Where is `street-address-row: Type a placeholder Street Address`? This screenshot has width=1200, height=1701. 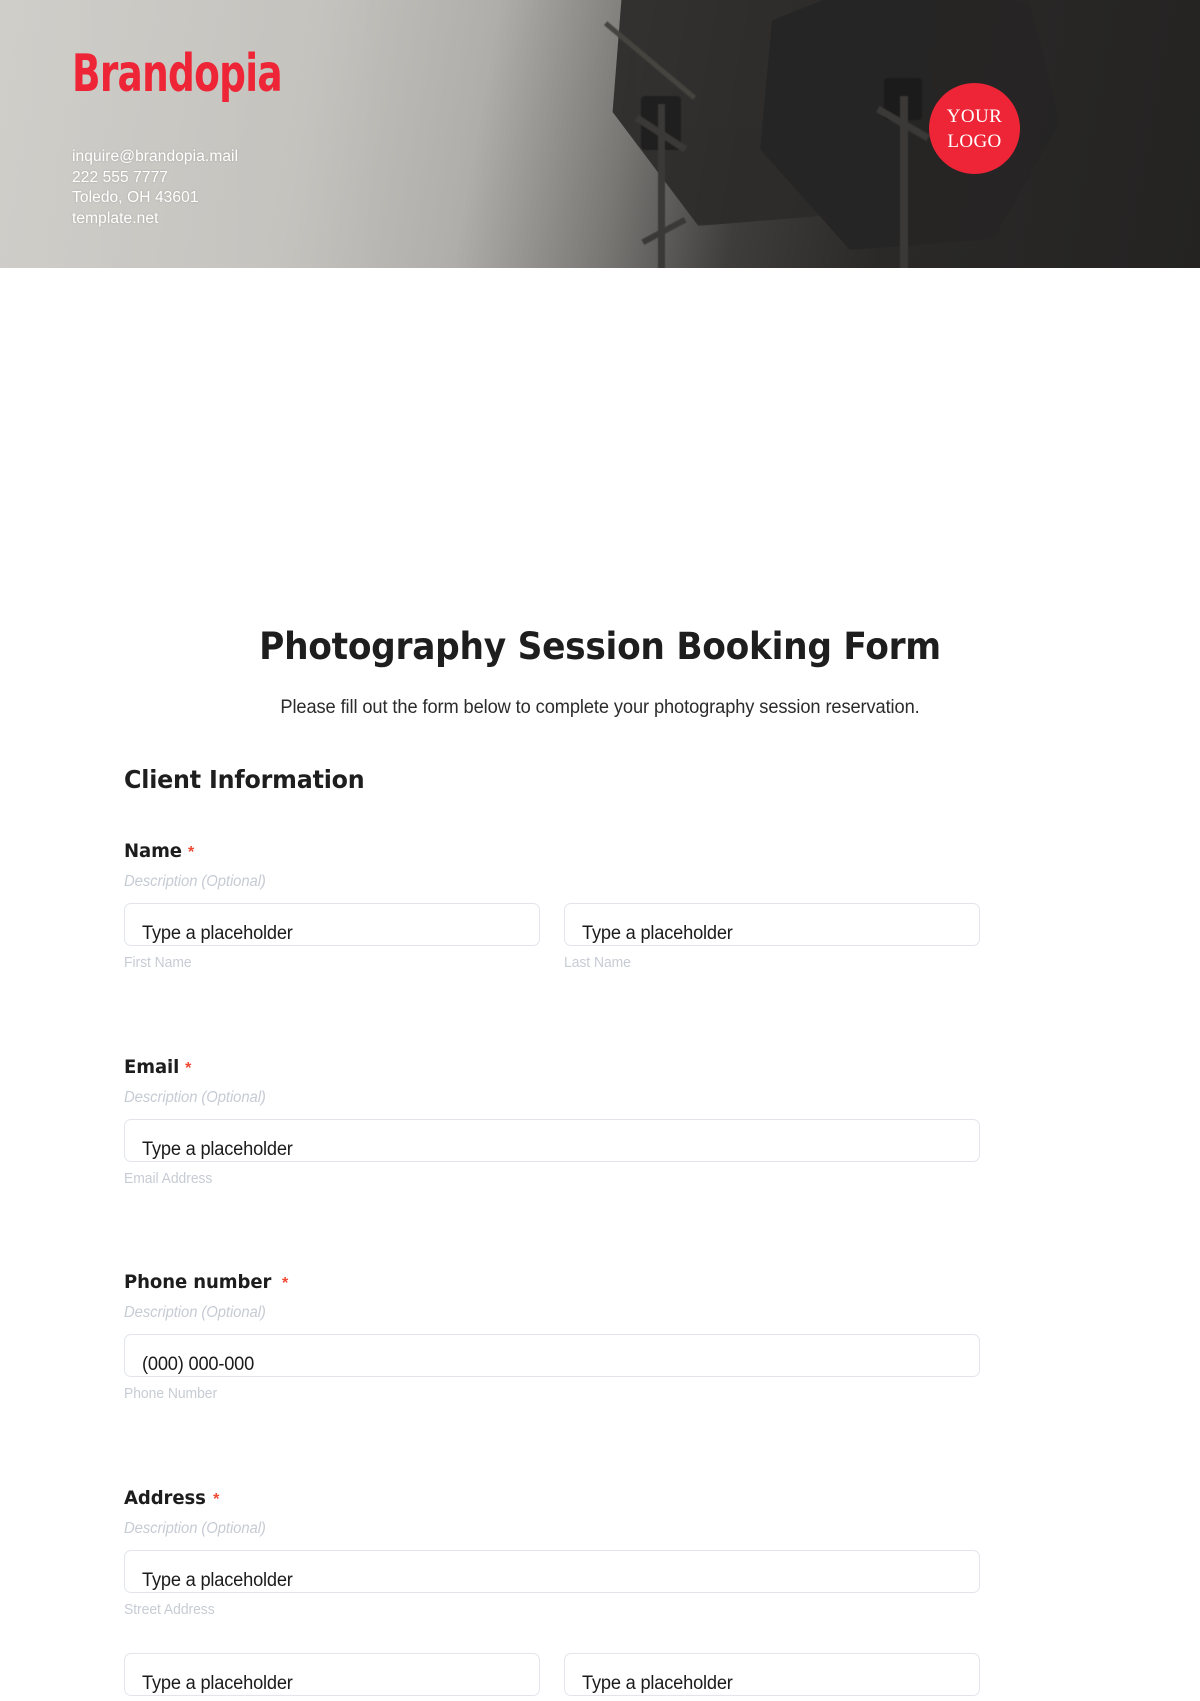
street-address-row: Type a placeholder Street Address is located at coordinates (552, 1584).